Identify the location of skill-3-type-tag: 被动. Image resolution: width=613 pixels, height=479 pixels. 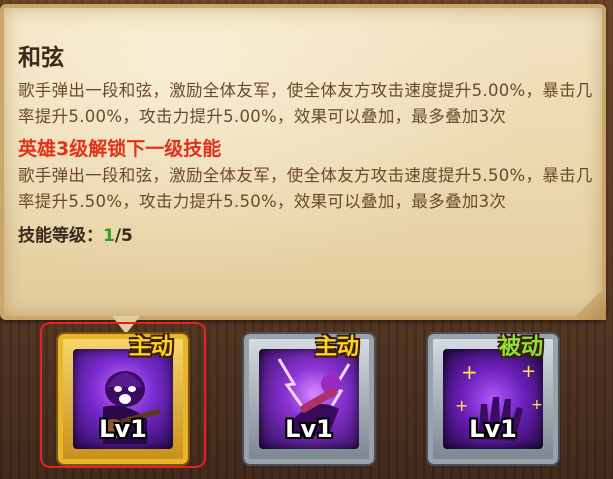
(520, 347).